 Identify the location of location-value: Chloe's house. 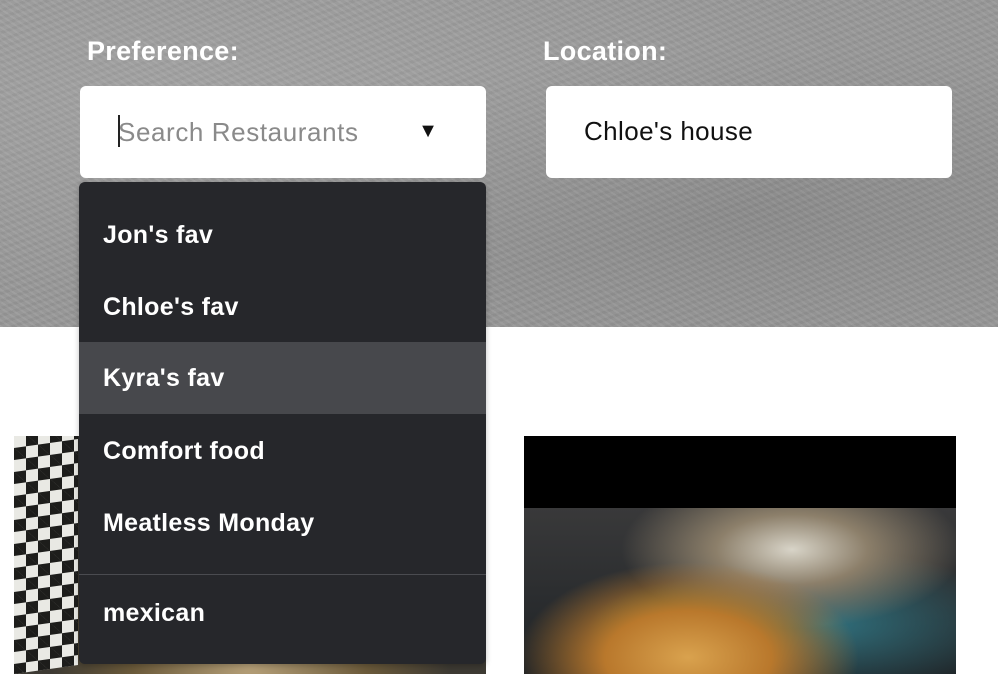
(669, 131).